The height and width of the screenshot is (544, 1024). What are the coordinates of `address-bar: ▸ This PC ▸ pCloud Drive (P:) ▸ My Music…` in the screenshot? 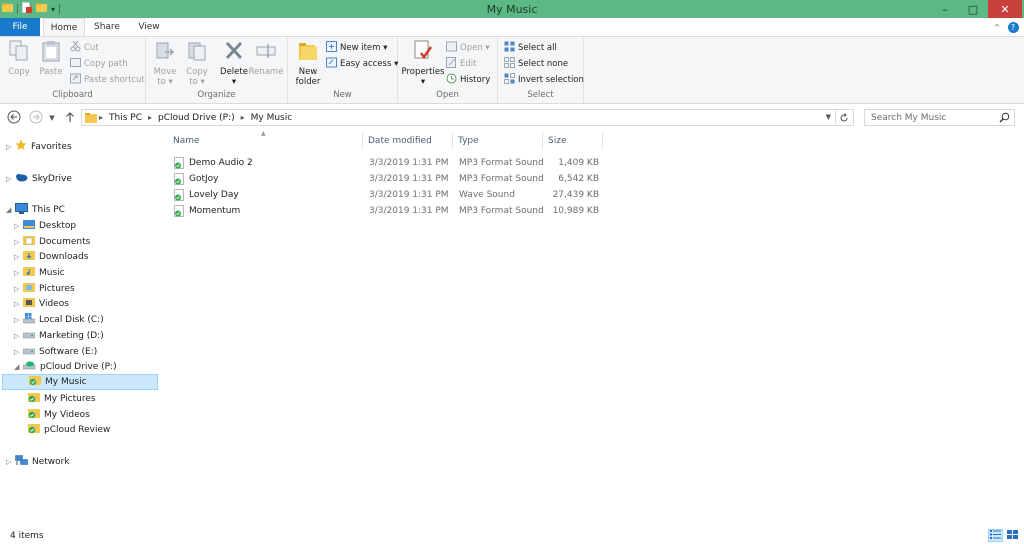 It's located at (467, 117).